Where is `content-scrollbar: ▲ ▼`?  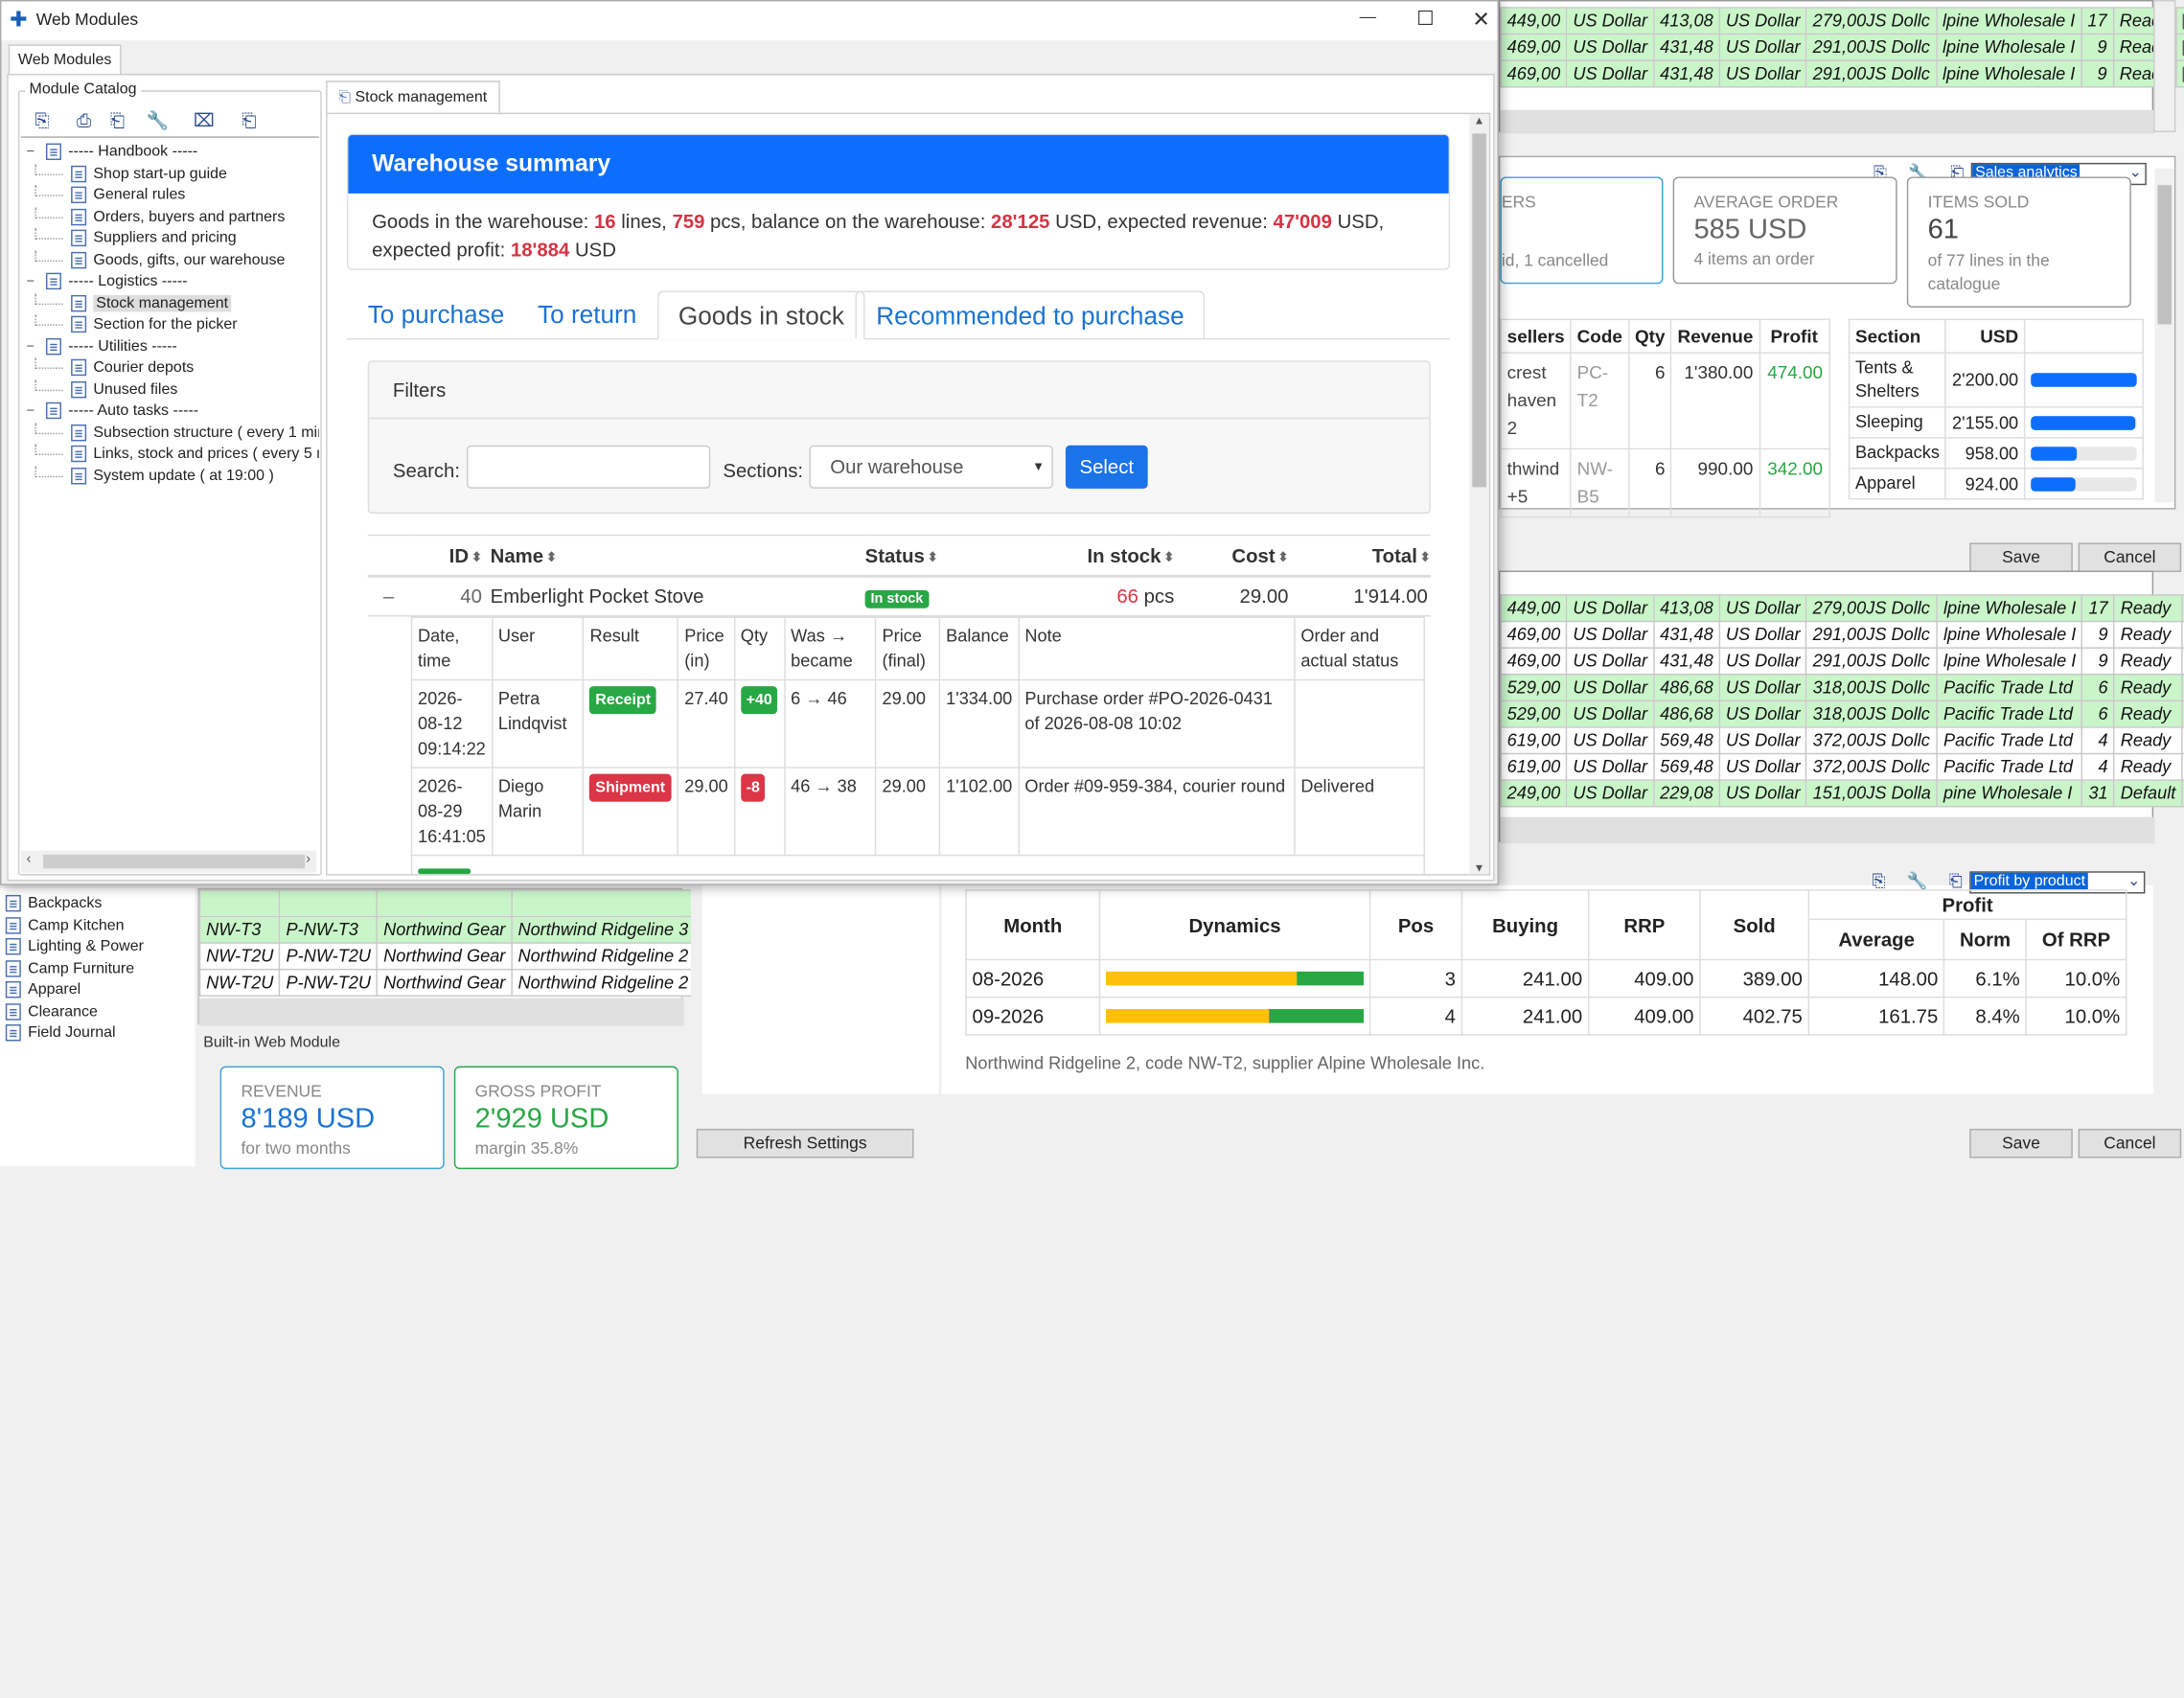
content-scrollbar: ▲ ▼ is located at coordinates (1479, 494).